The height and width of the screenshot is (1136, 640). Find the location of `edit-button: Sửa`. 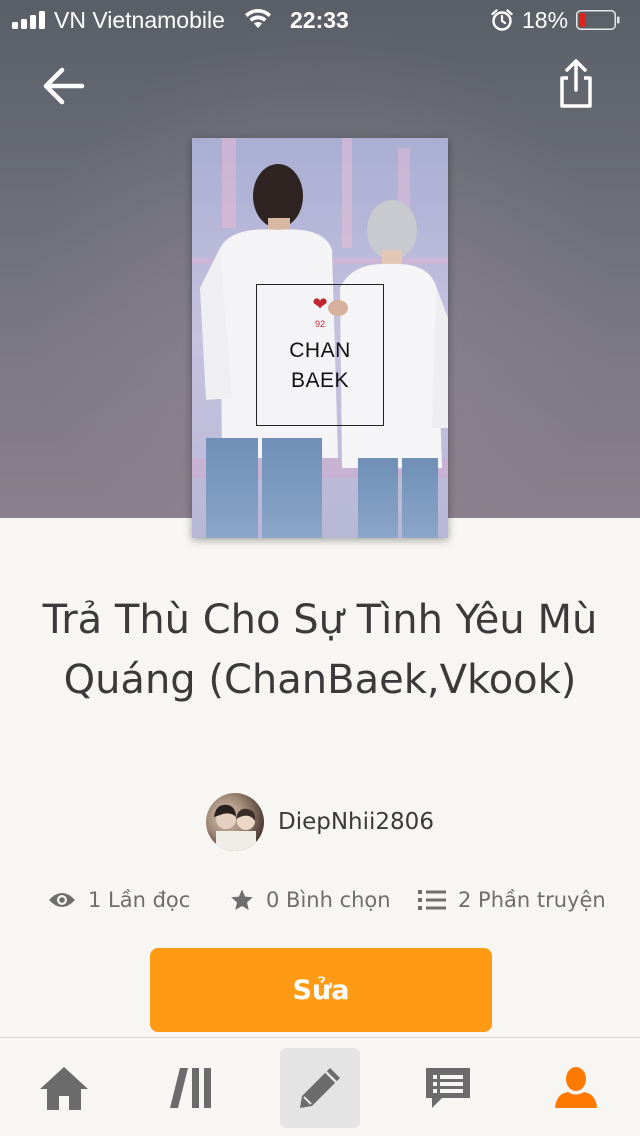

edit-button: Sửa is located at coordinates (321, 990).